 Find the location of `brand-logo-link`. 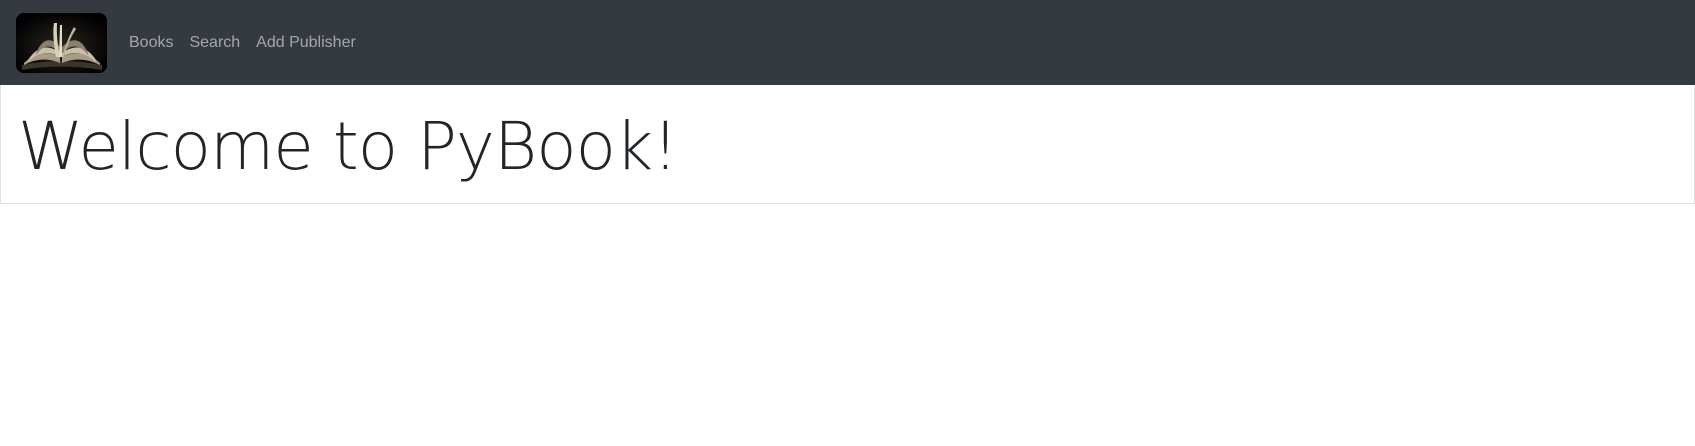

brand-logo-link is located at coordinates (61, 42).